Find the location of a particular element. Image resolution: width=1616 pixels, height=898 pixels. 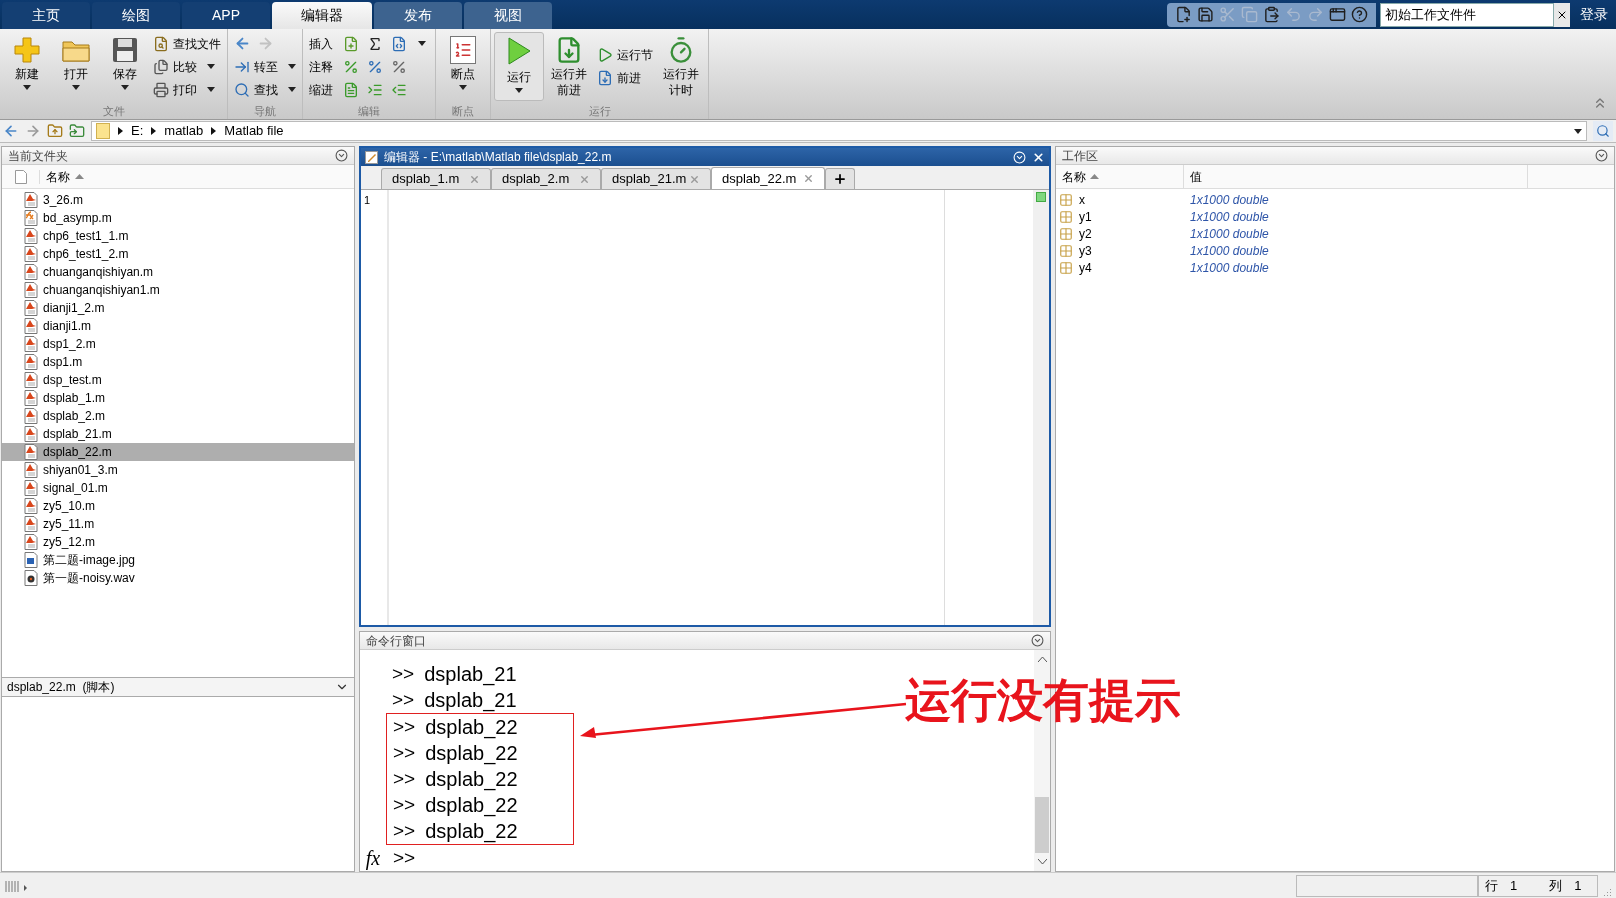

file-row: dsp1_2.m is located at coordinates (178, 344).